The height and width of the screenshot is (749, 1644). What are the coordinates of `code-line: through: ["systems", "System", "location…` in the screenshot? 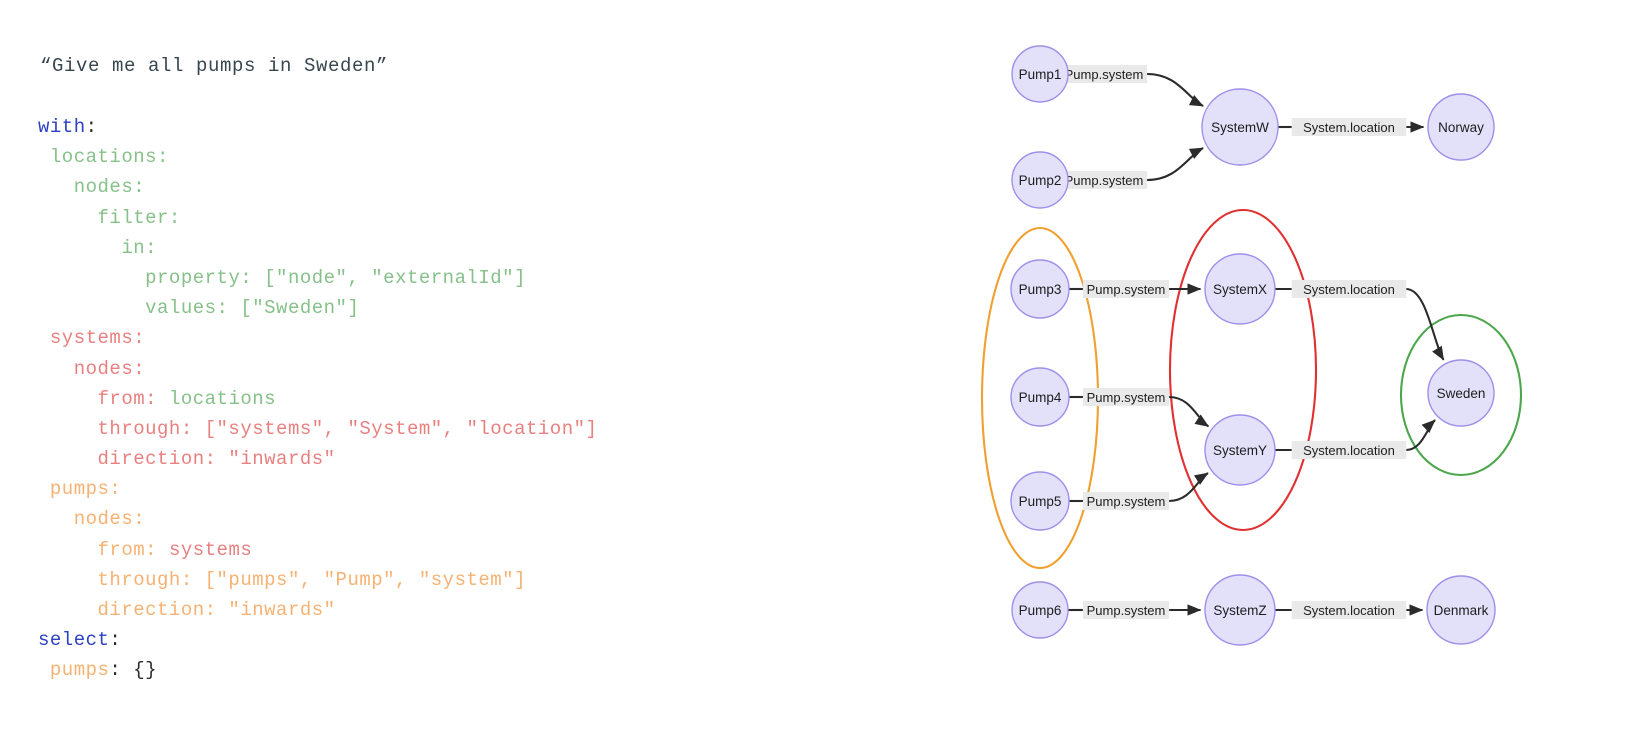 It's located at (317, 429).